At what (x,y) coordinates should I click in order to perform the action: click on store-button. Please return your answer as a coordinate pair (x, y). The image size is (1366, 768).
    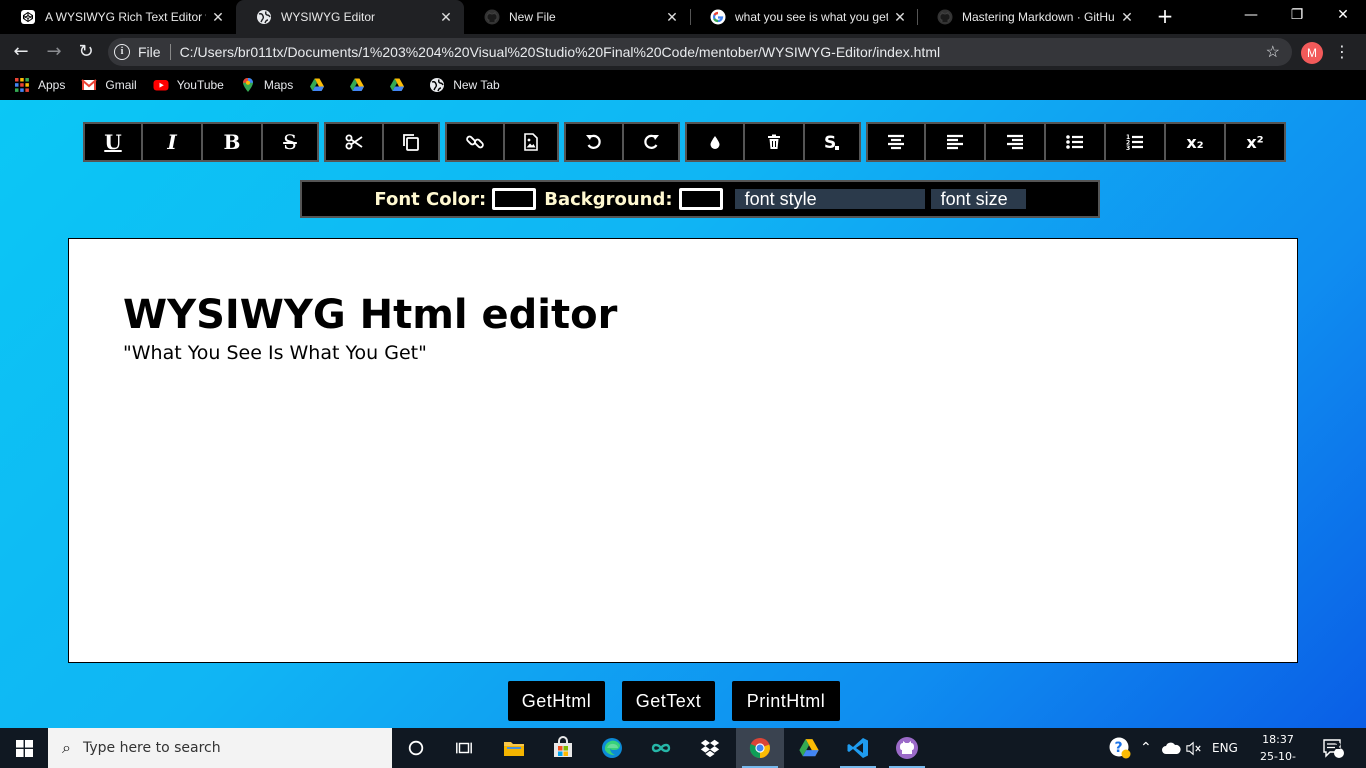
    Looking at the image, I should click on (563, 748).